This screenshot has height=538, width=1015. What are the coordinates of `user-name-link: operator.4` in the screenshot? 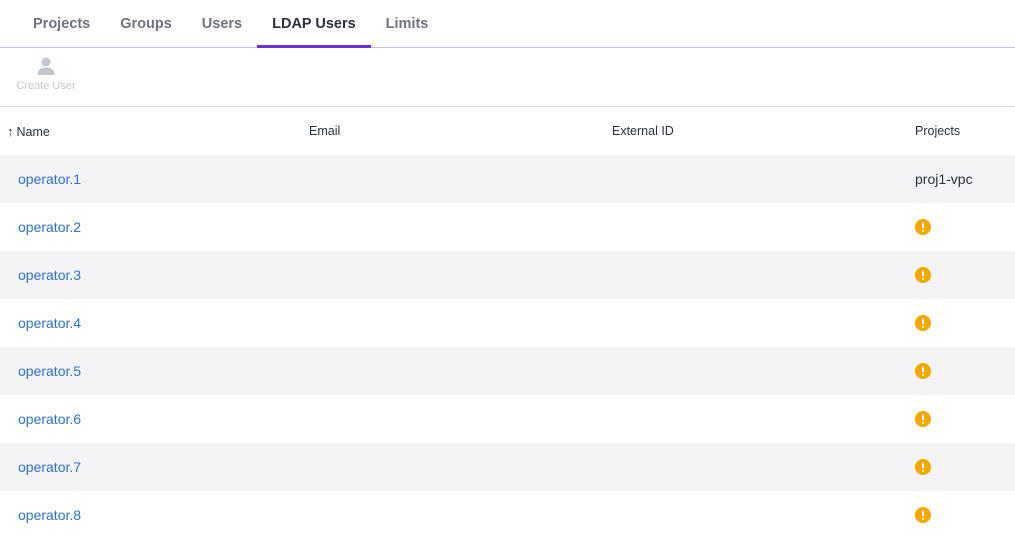 It's located at (49, 323).